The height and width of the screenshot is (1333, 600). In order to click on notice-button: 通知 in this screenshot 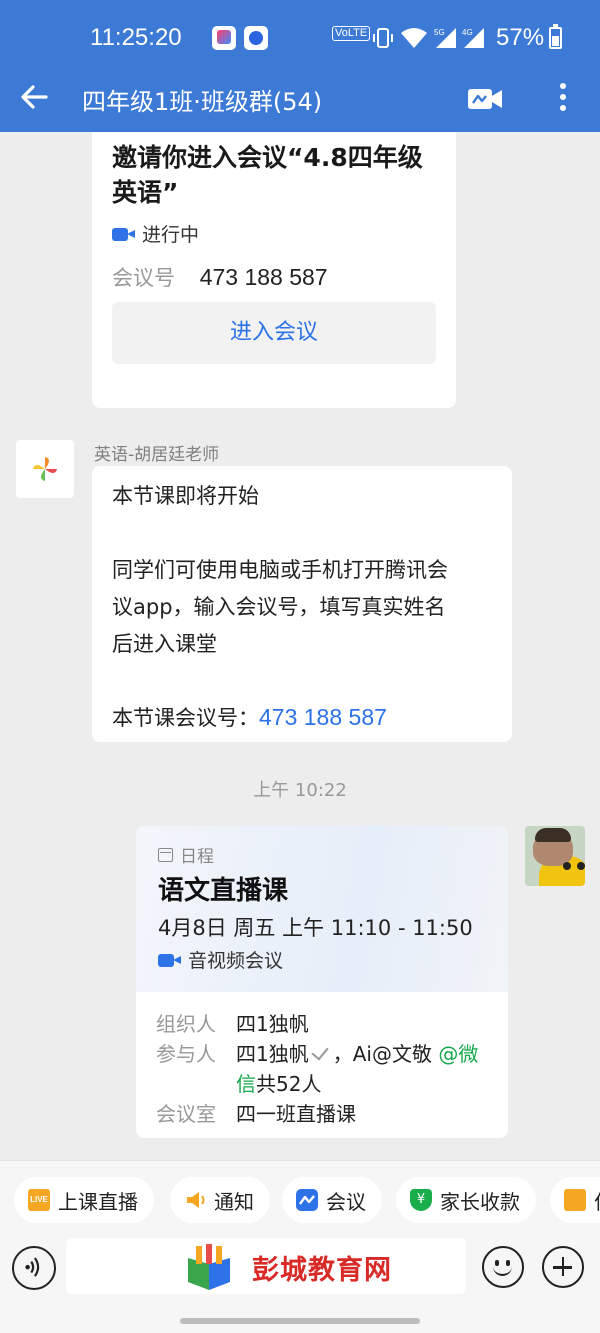, I will do `click(220, 1200)`.